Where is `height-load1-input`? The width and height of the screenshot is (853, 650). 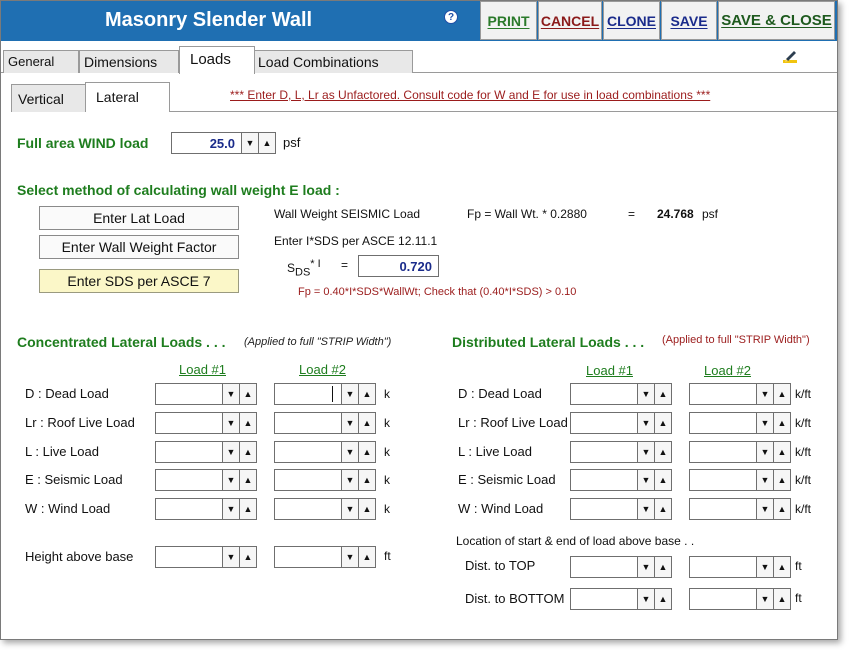 height-load1-input is located at coordinates (189, 557).